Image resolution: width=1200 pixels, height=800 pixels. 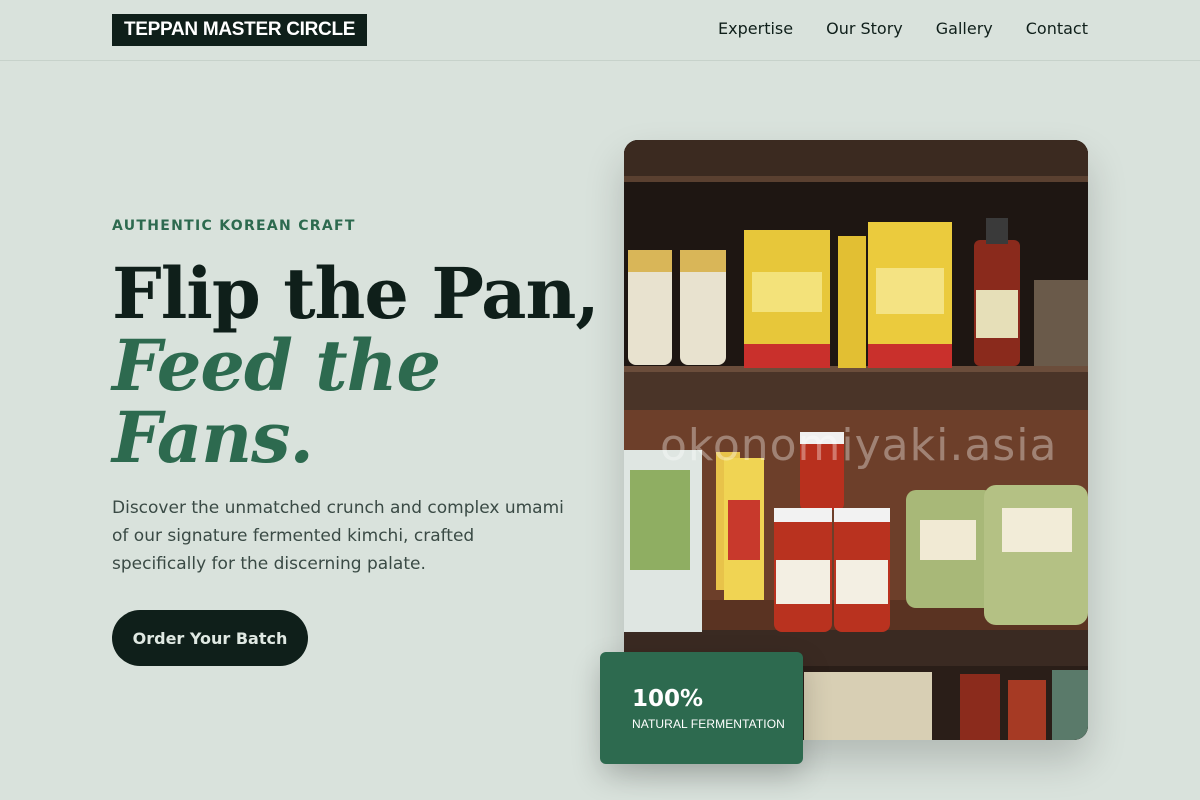 I want to click on order-batch-button: Order Your Batch, so click(x=210, y=638).